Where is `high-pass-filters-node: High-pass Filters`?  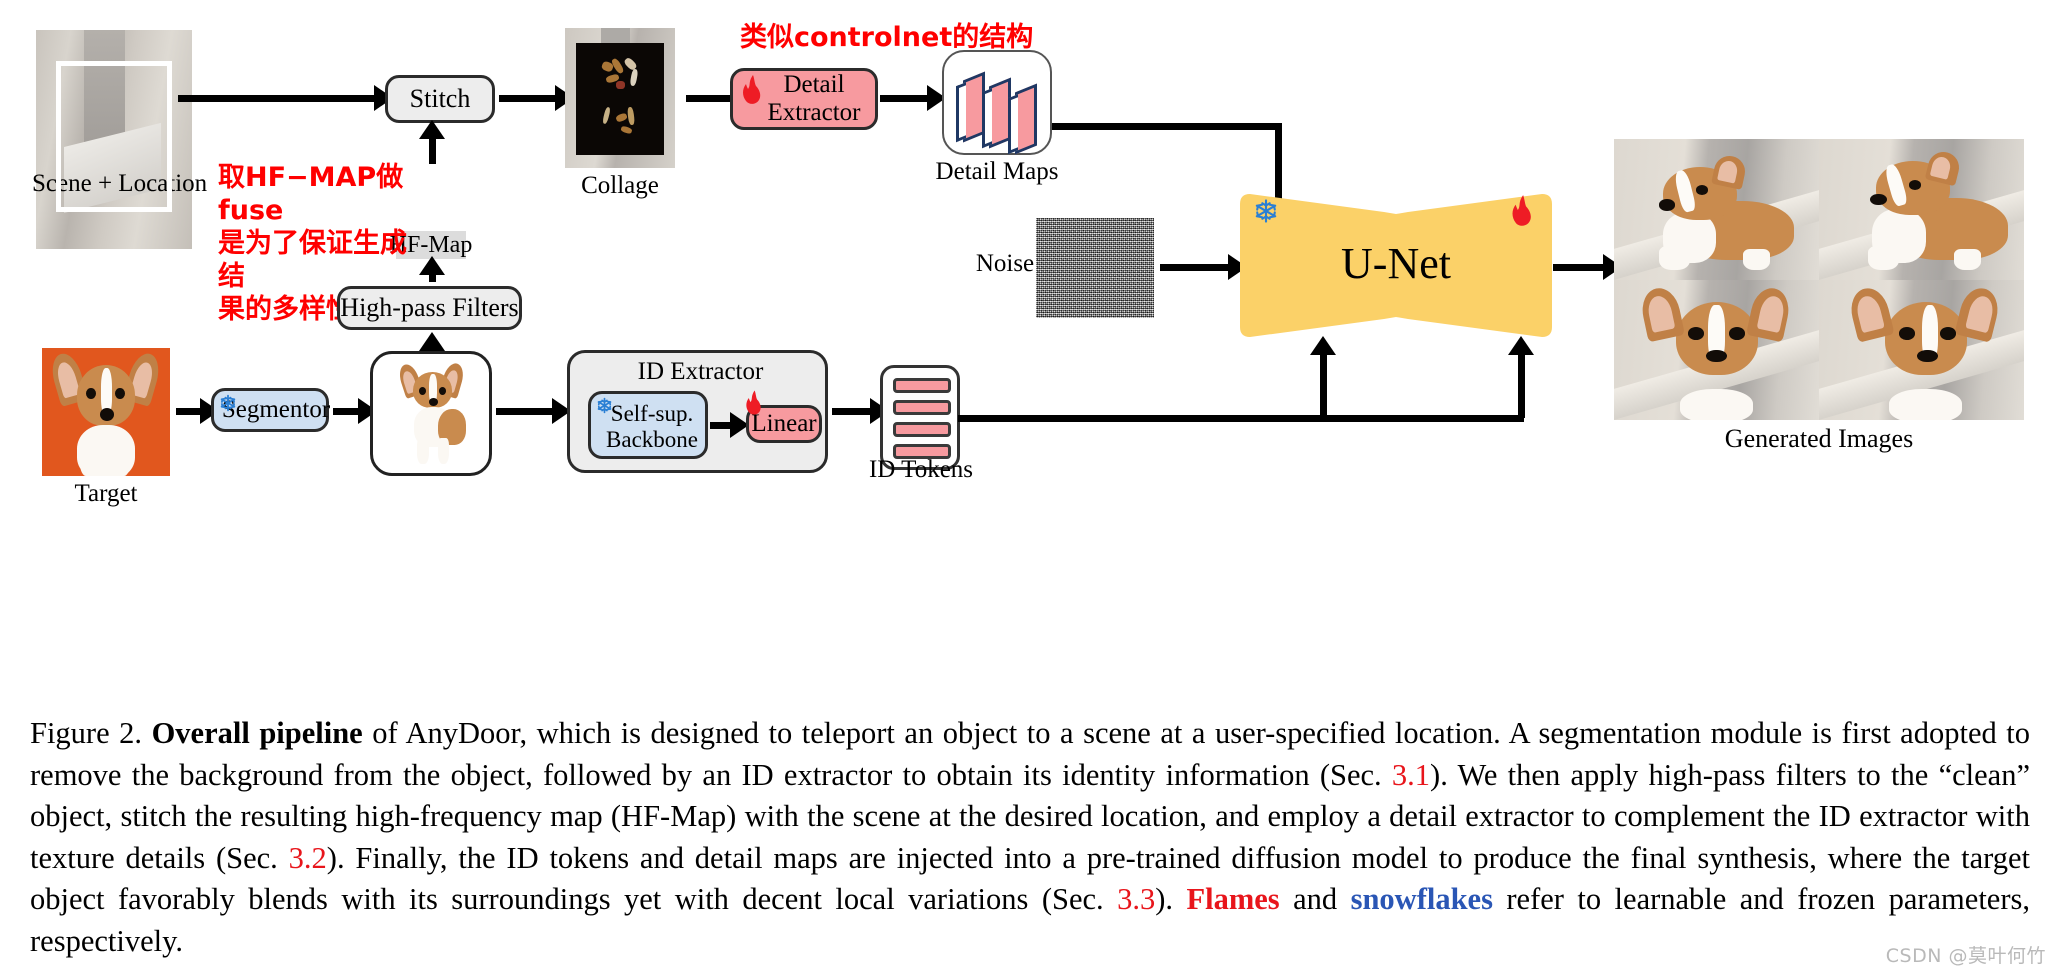 high-pass-filters-node: High-pass Filters is located at coordinates (429, 308).